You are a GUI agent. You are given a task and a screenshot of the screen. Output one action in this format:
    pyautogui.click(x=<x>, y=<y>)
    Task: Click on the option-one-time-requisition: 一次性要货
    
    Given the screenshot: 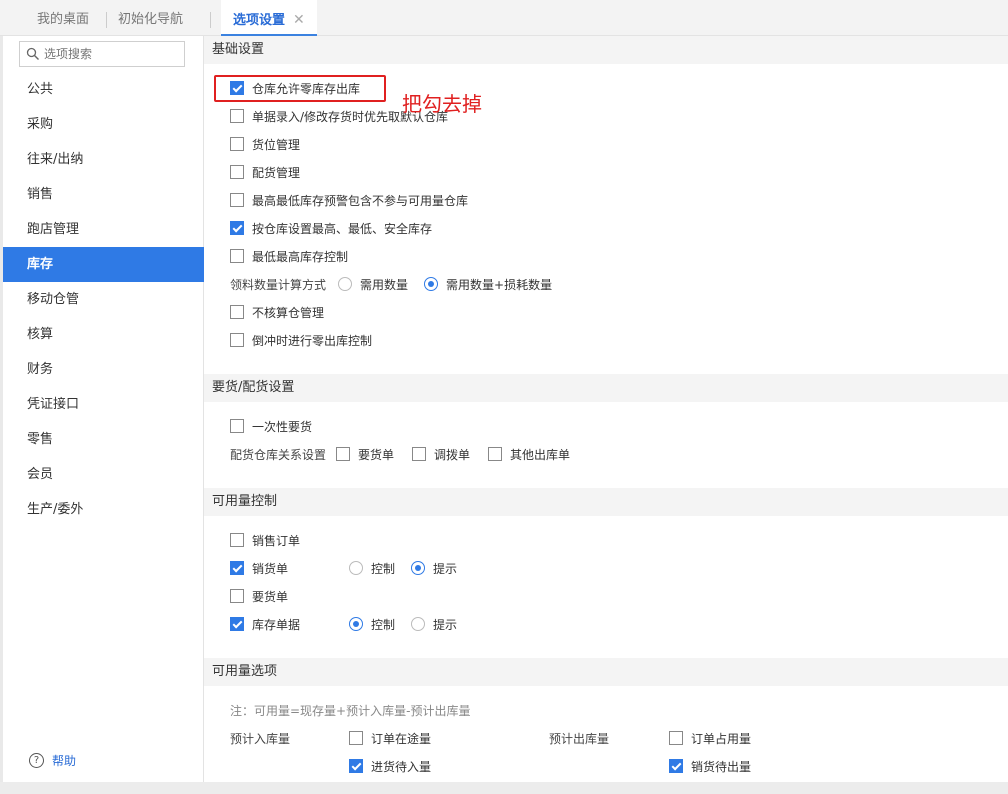 What is the action you would take?
    pyautogui.click(x=271, y=426)
    